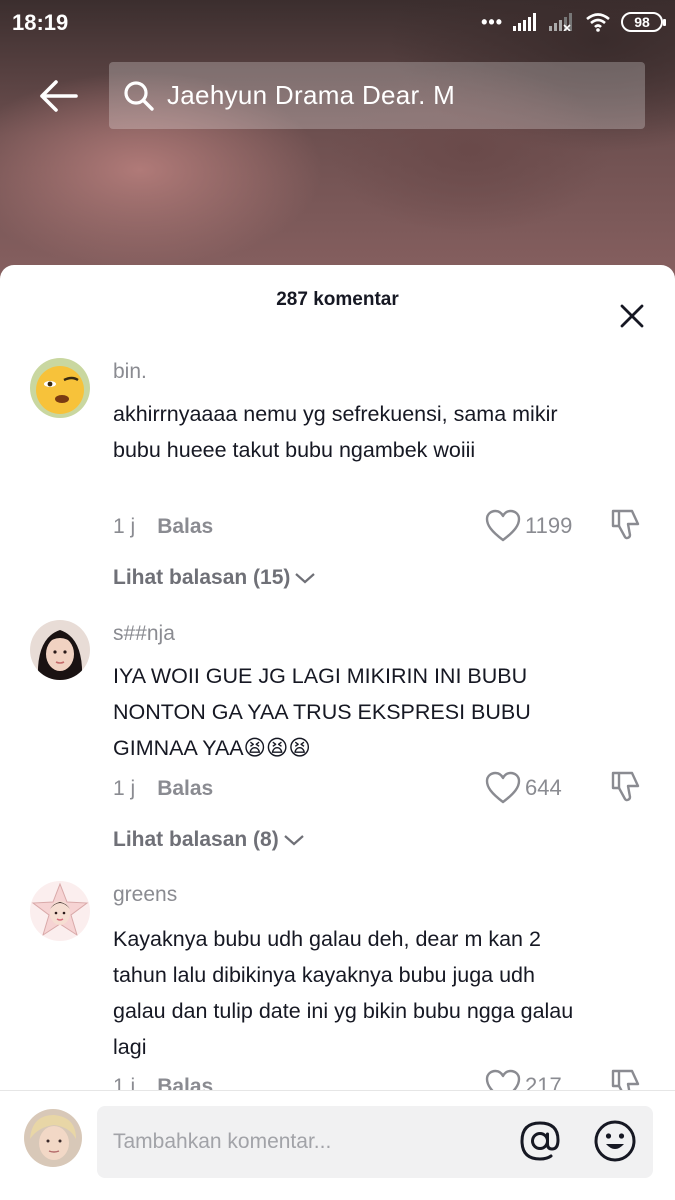  Describe the element at coordinates (560, 22) in the screenshot. I see `signal-weak-icon` at that location.